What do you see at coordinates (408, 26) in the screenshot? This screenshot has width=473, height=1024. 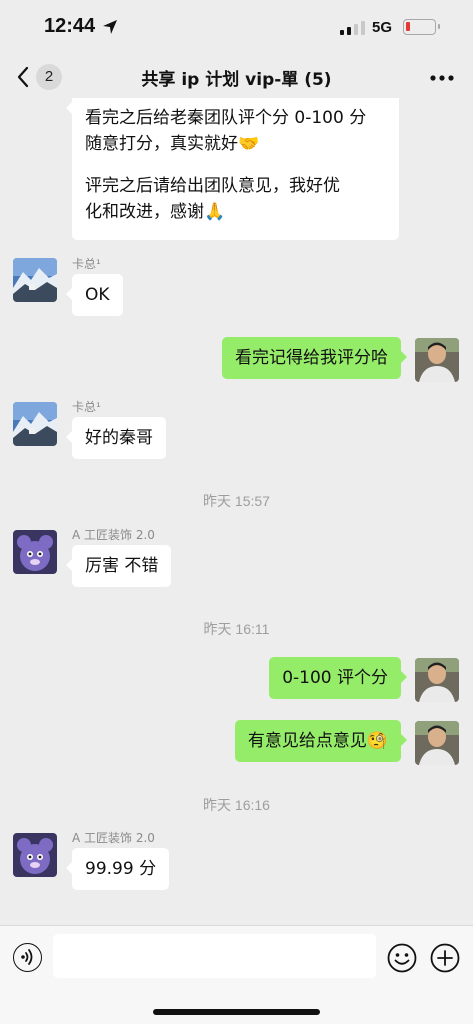 I see `battery-level` at bounding box center [408, 26].